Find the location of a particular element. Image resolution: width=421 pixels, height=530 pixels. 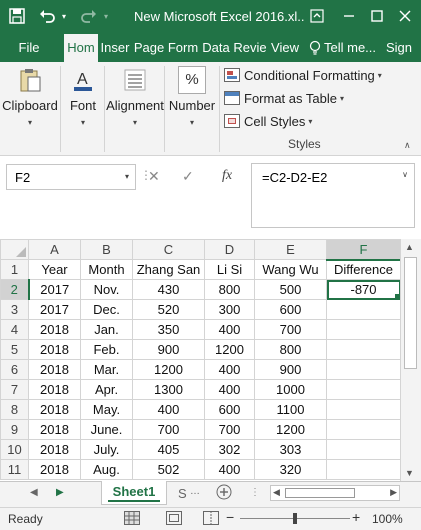

tab-file: File is located at coordinates (29, 48).